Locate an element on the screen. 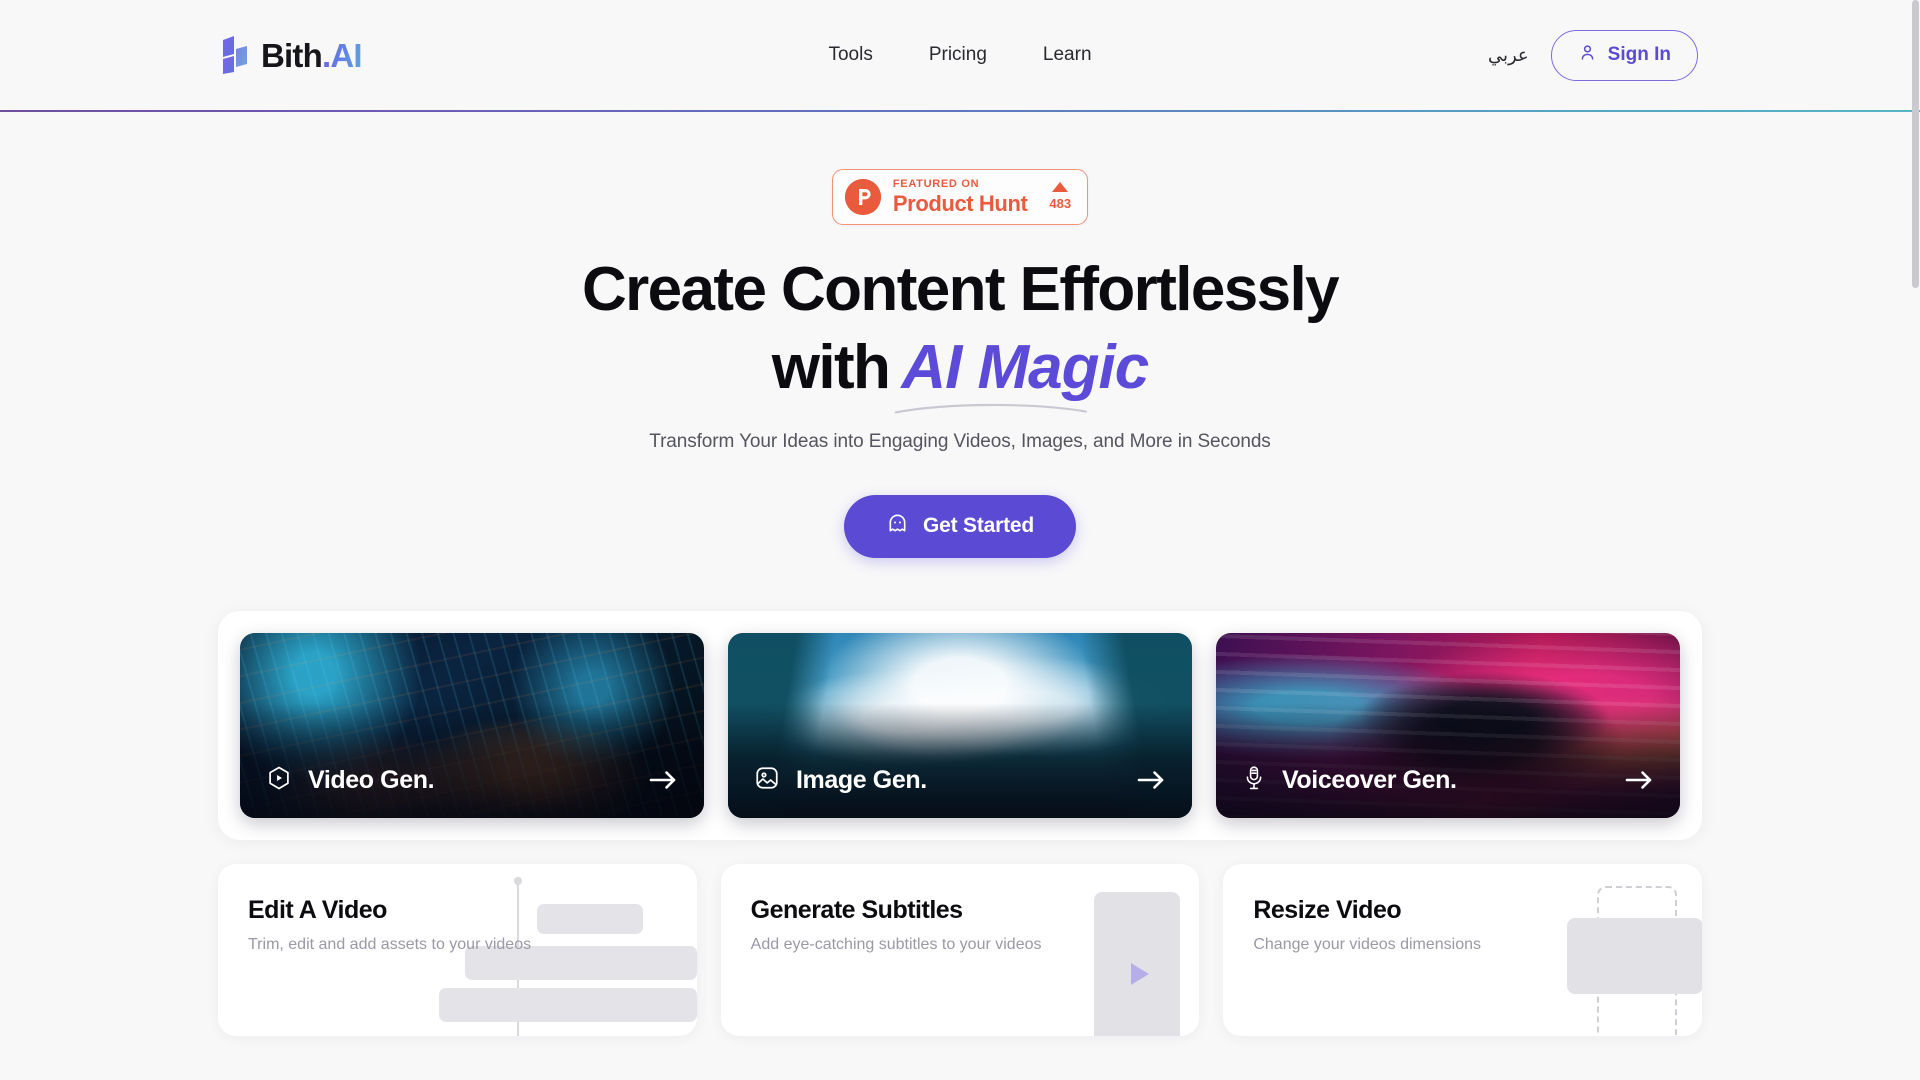 This screenshot has width=1920, height=1080. site-header: Bith.AI Tools Pricing Learn عربي Sign In is located at coordinates (960, 55).